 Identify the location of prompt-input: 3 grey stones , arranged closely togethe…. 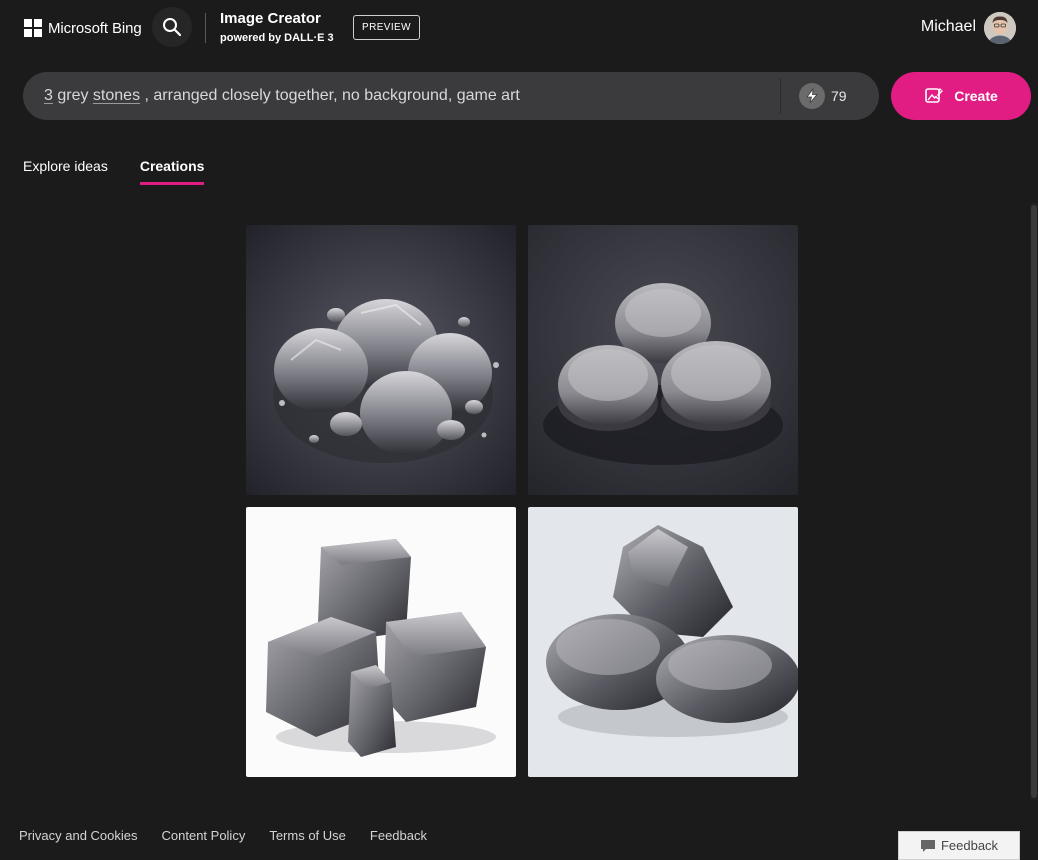
(451, 96).